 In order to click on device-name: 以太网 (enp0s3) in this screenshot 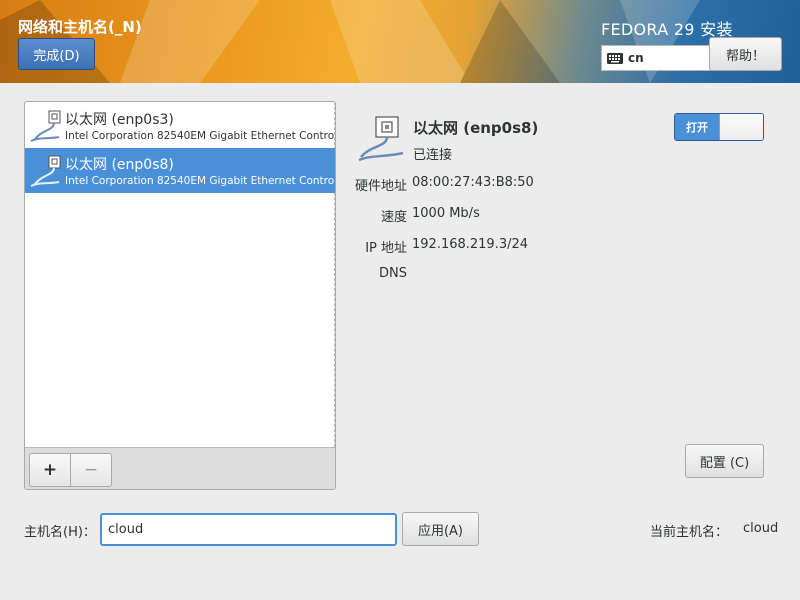, I will do `click(119, 120)`.